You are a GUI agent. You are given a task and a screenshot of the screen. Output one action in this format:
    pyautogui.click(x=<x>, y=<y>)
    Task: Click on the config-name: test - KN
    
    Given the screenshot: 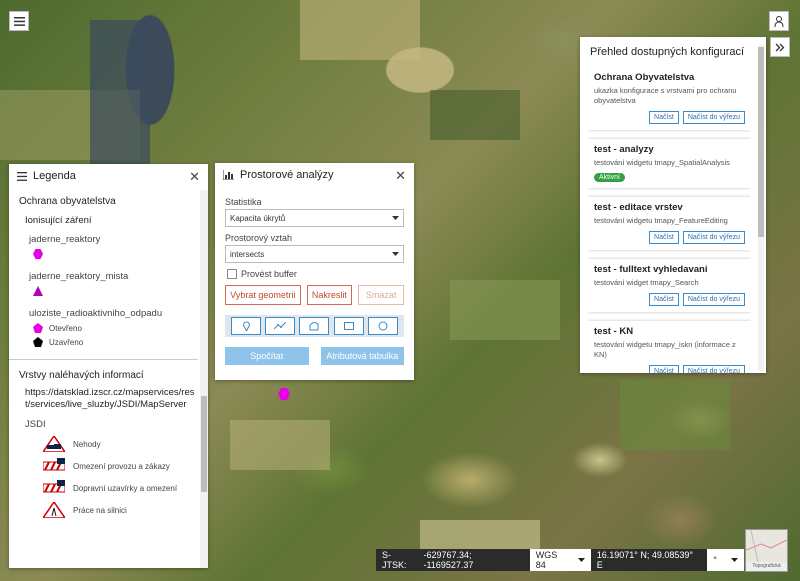 What is the action you would take?
    pyautogui.click(x=614, y=331)
    